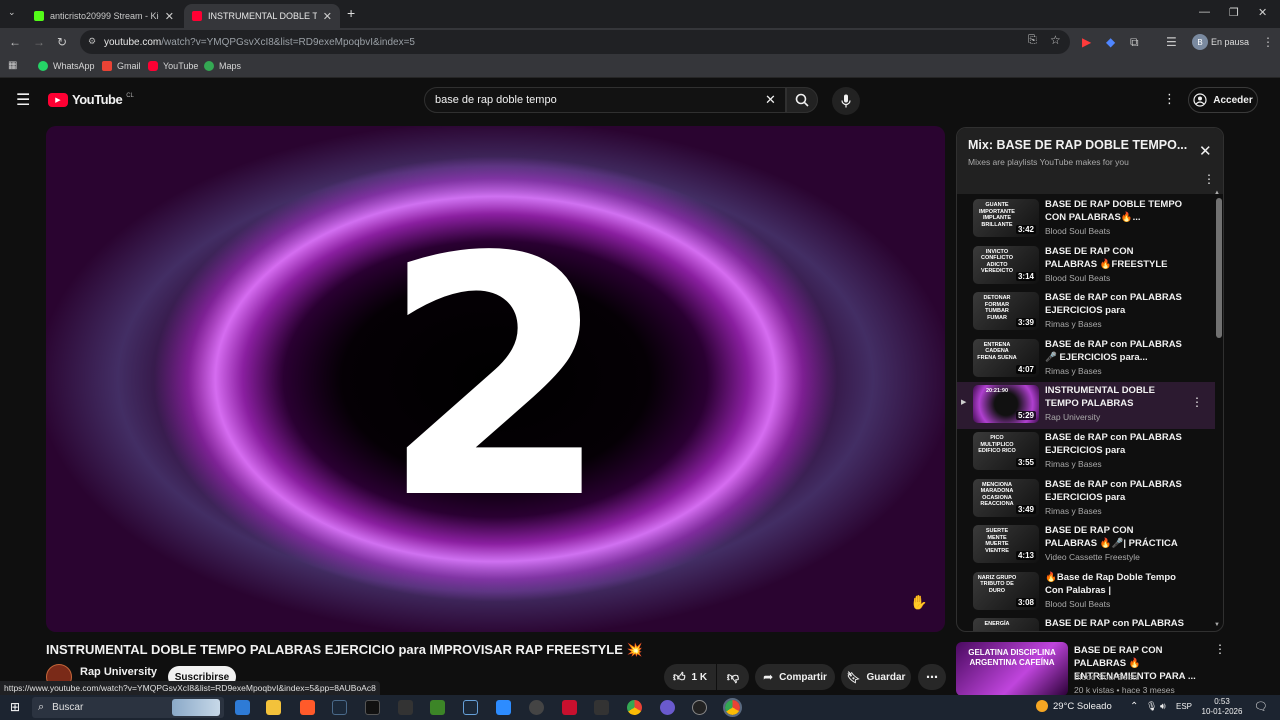 This screenshot has width=1280, height=720. What do you see at coordinates (1006, 451) in the screenshot?
I see `playlist-thumbnail: PICO MULTIPLICO EDIFICO RICO 3:55` at bounding box center [1006, 451].